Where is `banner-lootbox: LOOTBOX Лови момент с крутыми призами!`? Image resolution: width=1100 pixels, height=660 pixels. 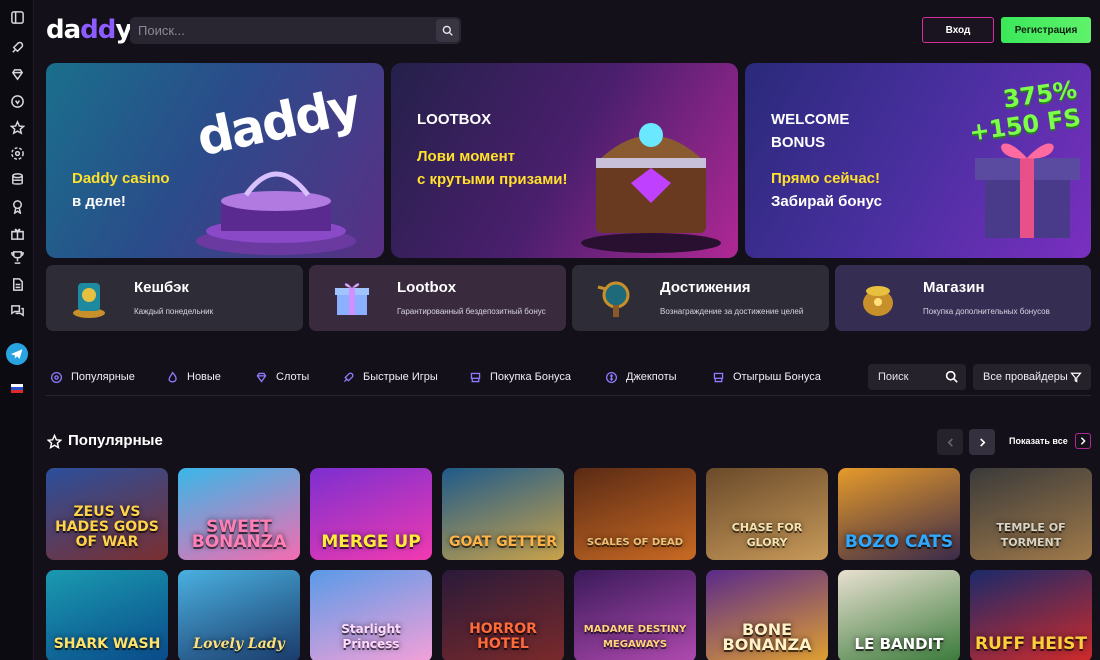 banner-lootbox: LOOTBOX Лови момент с крутыми призами! is located at coordinates (564, 160).